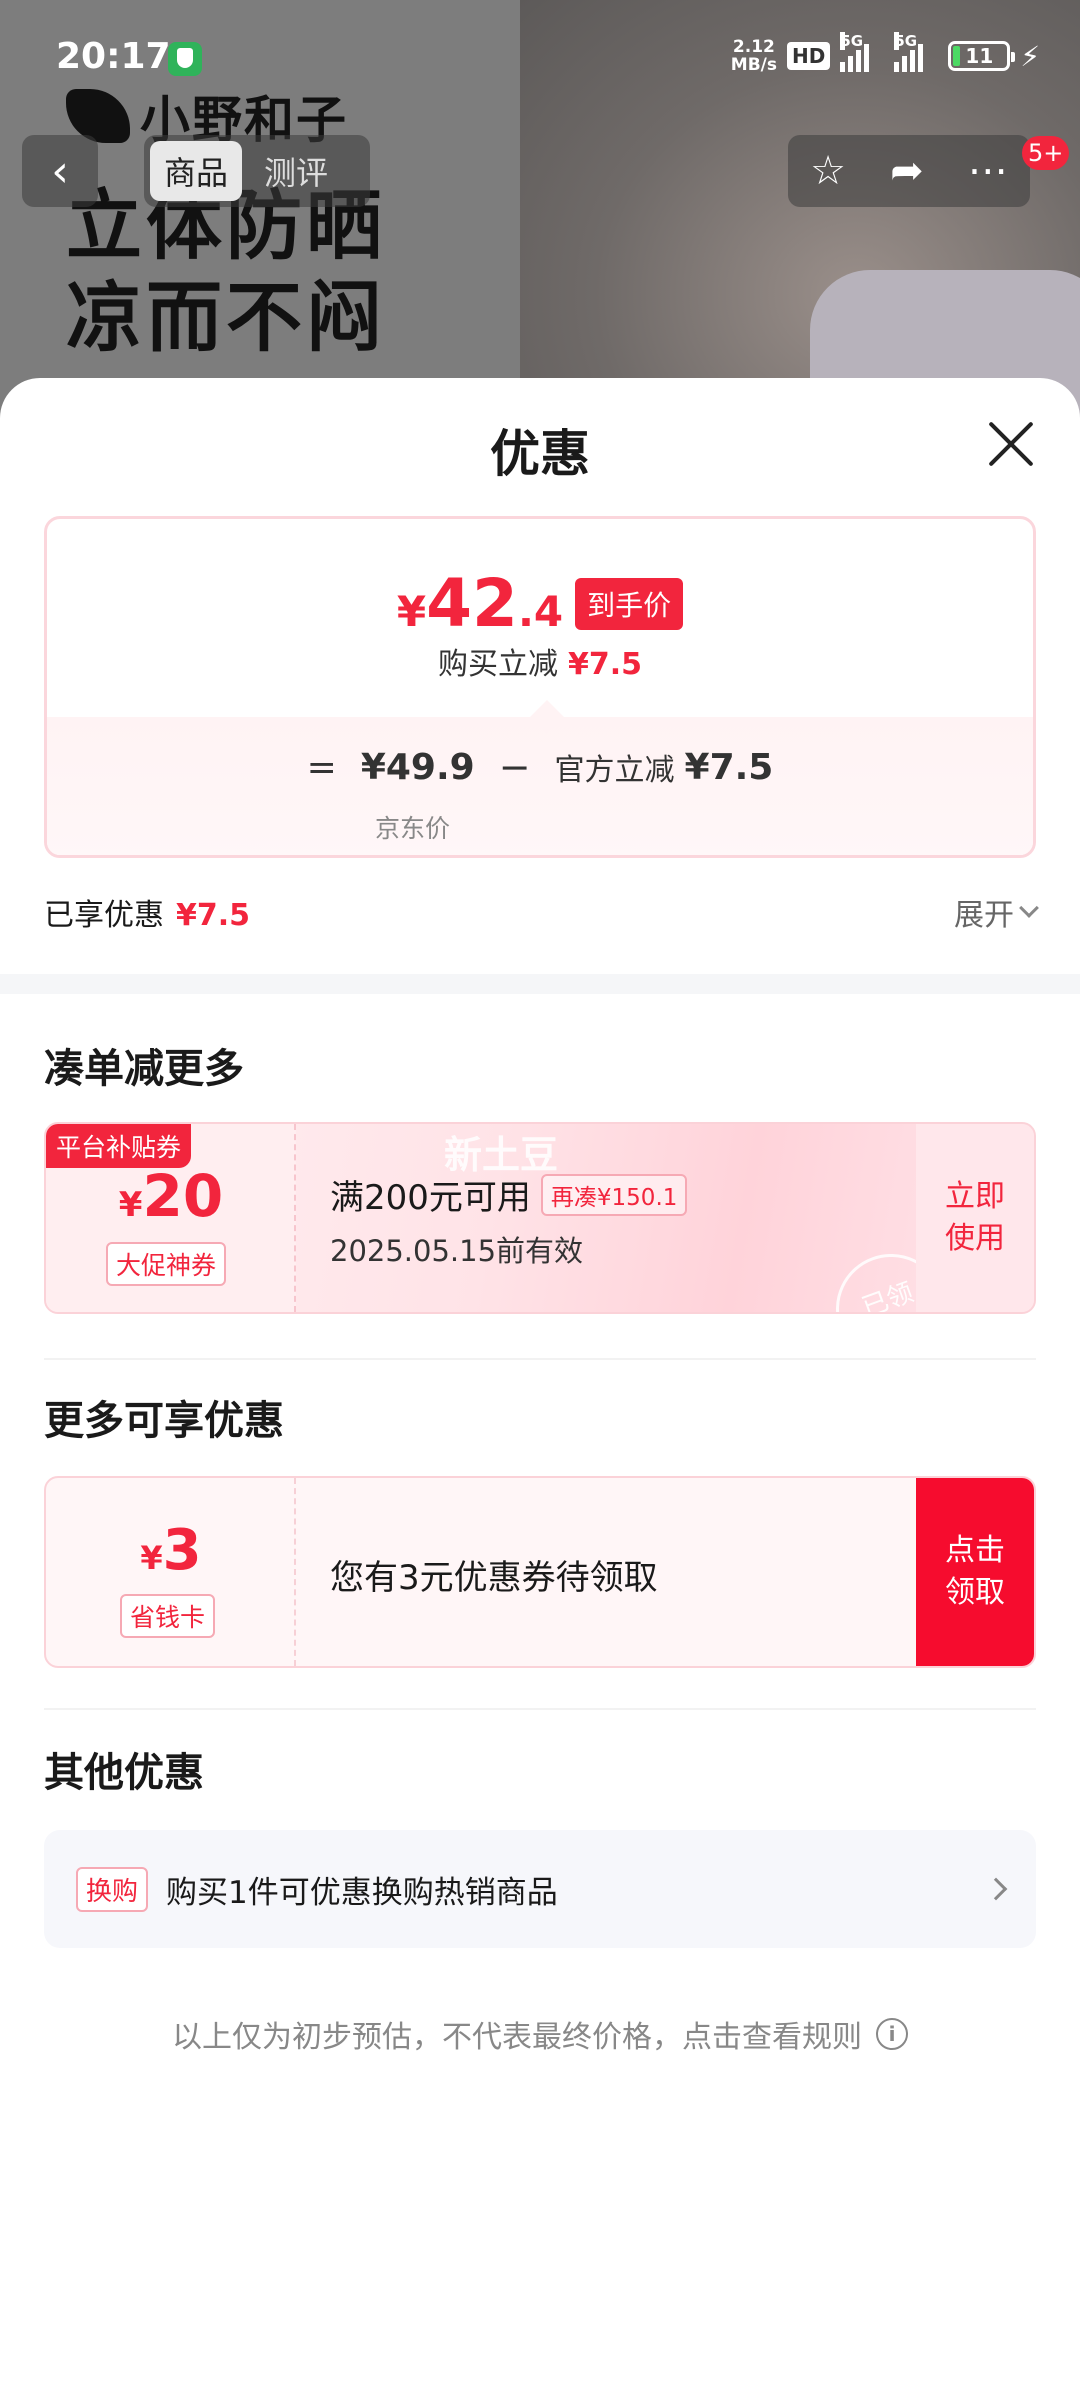  Describe the element at coordinates (540, 611) in the screenshot. I see `price-decimal: .4` at that location.